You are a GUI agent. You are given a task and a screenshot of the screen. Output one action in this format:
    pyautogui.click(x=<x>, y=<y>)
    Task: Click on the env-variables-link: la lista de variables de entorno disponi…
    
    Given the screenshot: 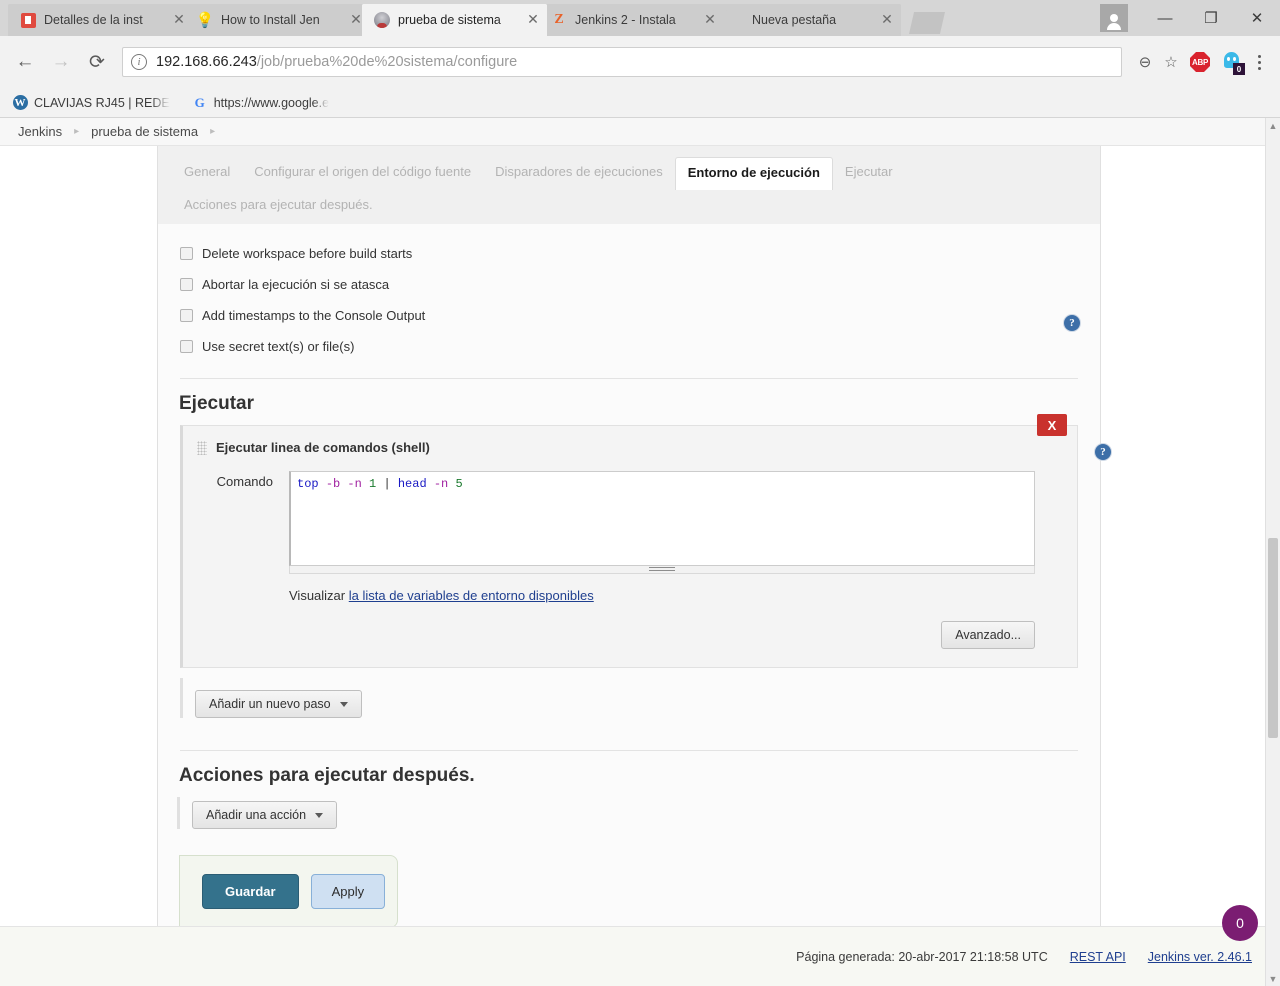 What is the action you would take?
    pyautogui.click(x=471, y=595)
    